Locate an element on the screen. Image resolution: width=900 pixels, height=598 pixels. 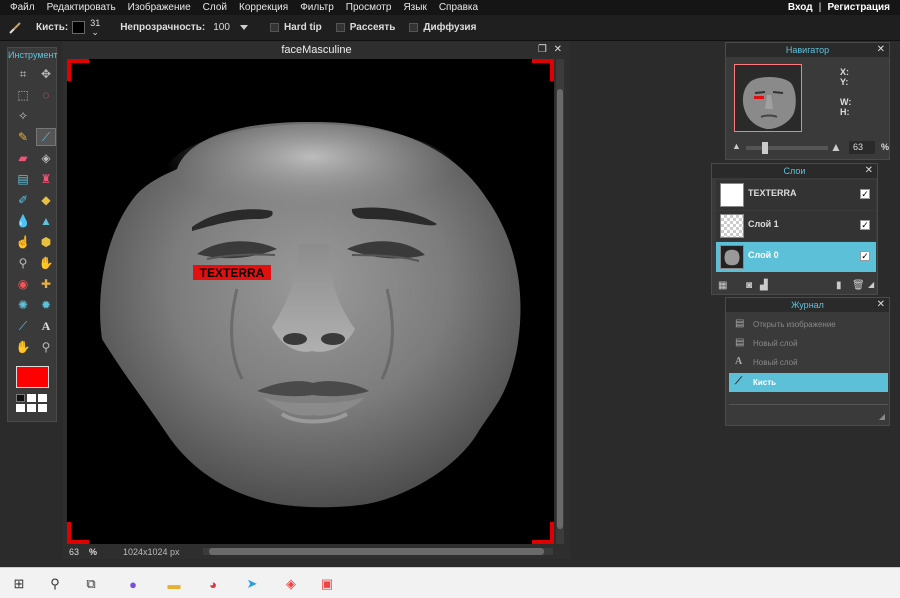
layer-styles-icon: ▟ is located at coordinates (764, 285).